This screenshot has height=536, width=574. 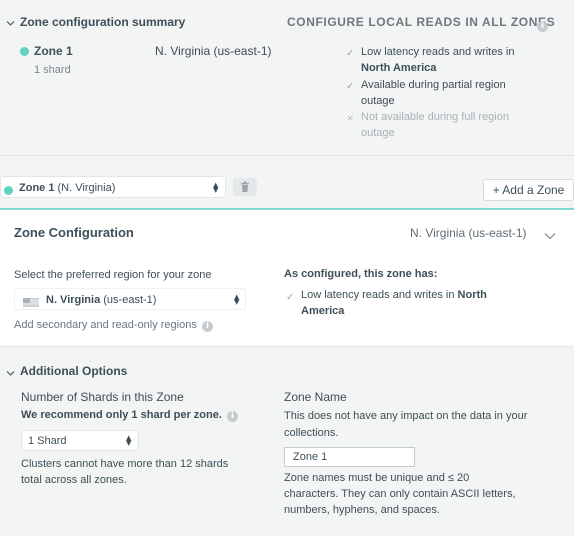 I want to click on summary-title: Zone configuration summary, so click(x=103, y=22).